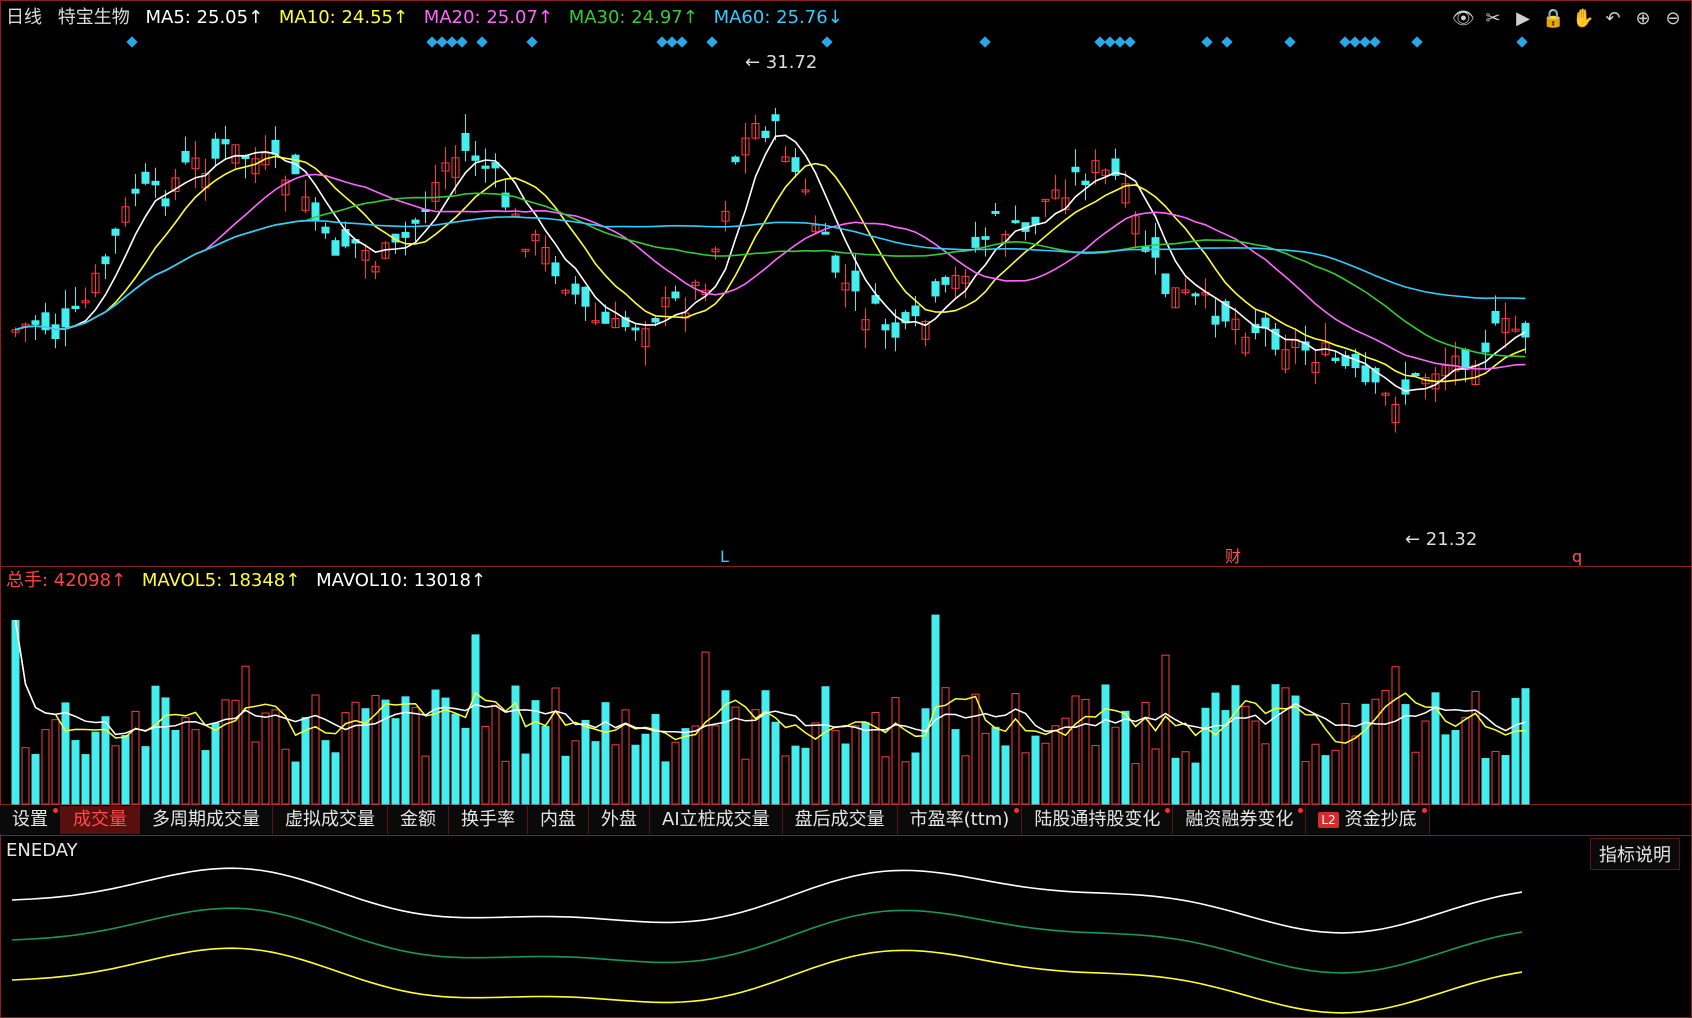 The height and width of the screenshot is (1018, 1692). What do you see at coordinates (1673, 19) in the screenshot?
I see `zoom-out-icon: ⊖` at bounding box center [1673, 19].